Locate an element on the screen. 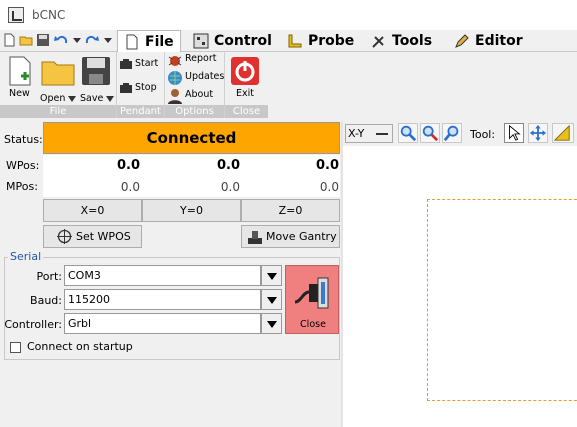 Image resolution: width=577 pixels, height=427 pixels. exit-button: Exit is located at coordinates (245, 93).